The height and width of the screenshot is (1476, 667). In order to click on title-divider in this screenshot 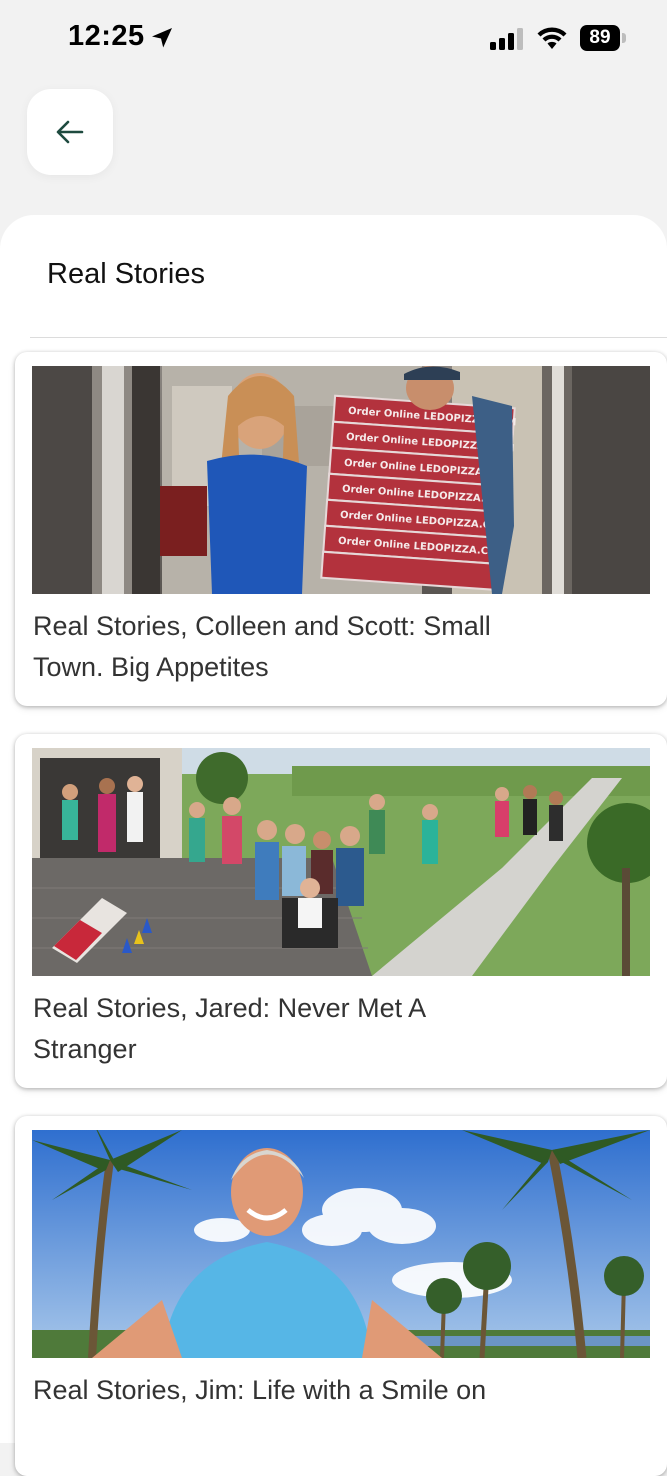, I will do `click(348, 337)`.